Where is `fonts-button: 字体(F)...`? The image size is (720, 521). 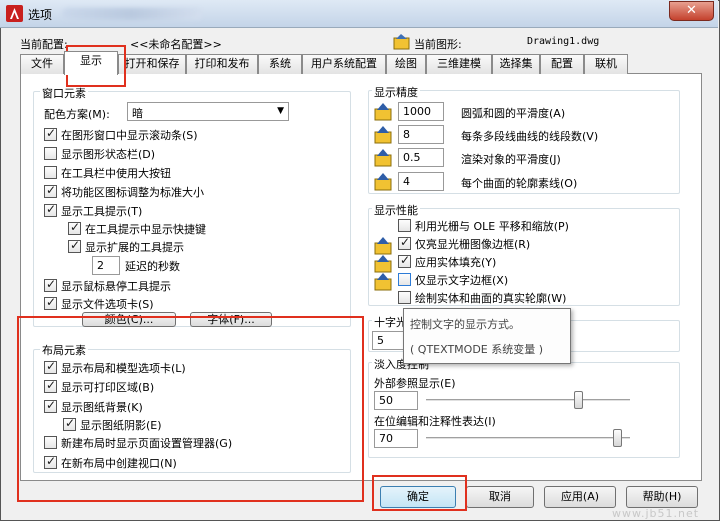
fonts-button: 字体(F)... is located at coordinates (231, 319).